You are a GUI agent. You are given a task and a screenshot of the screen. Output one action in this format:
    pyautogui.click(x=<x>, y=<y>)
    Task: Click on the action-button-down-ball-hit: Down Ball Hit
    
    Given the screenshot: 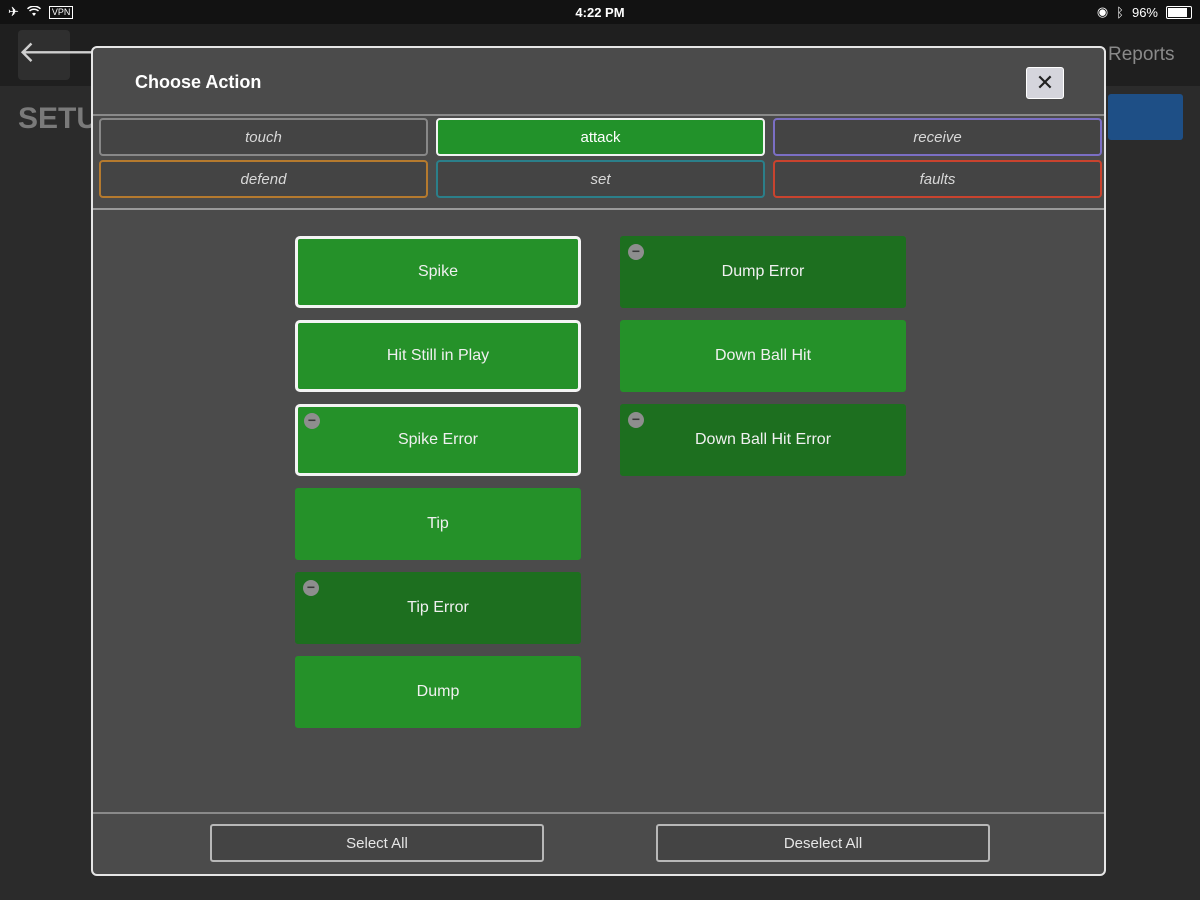 What is the action you would take?
    pyautogui.click(x=763, y=356)
    